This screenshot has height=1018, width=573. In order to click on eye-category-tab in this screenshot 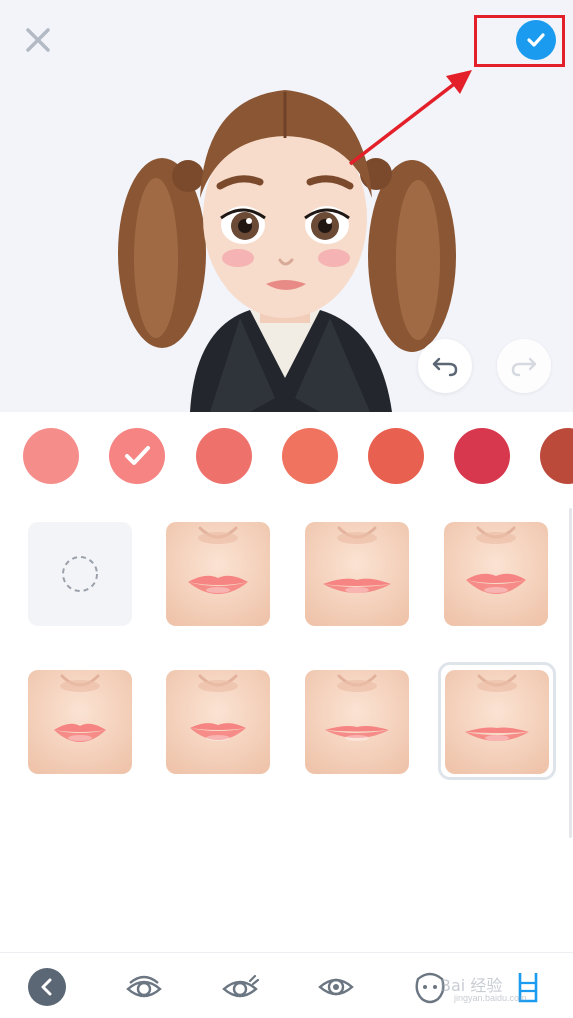, I will do `click(336, 987)`.